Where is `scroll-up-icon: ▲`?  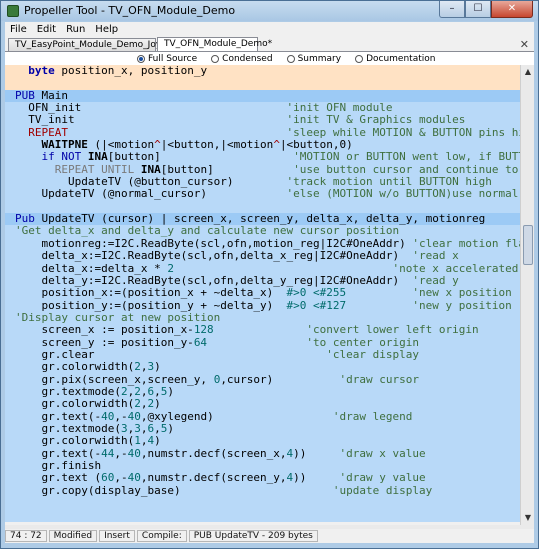 scroll-up-icon: ▲ is located at coordinates (528, 72).